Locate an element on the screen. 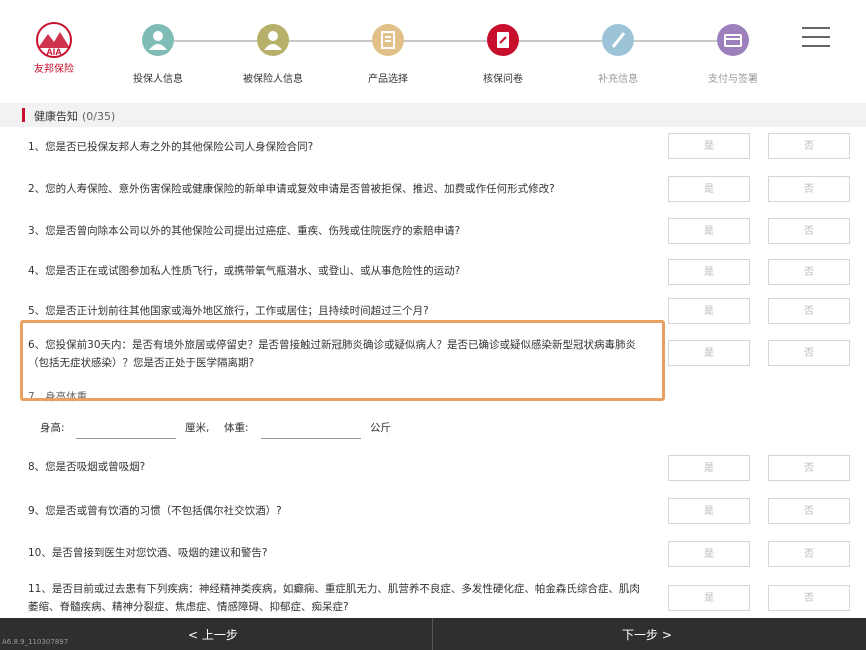 This screenshot has height=650, width=866. question-5: 5、您是否正计划前往其他国家或海外地区旅行，工作或居住；且持续时间超过三个月? is located at coordinates (228, 311).